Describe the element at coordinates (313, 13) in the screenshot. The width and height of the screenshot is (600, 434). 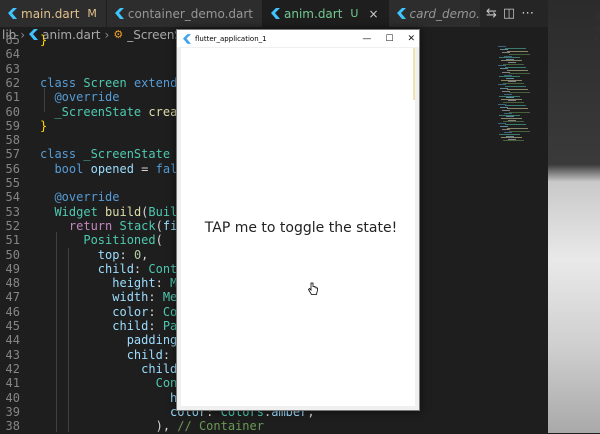
I see `tab-label: anim.dart` at that location.